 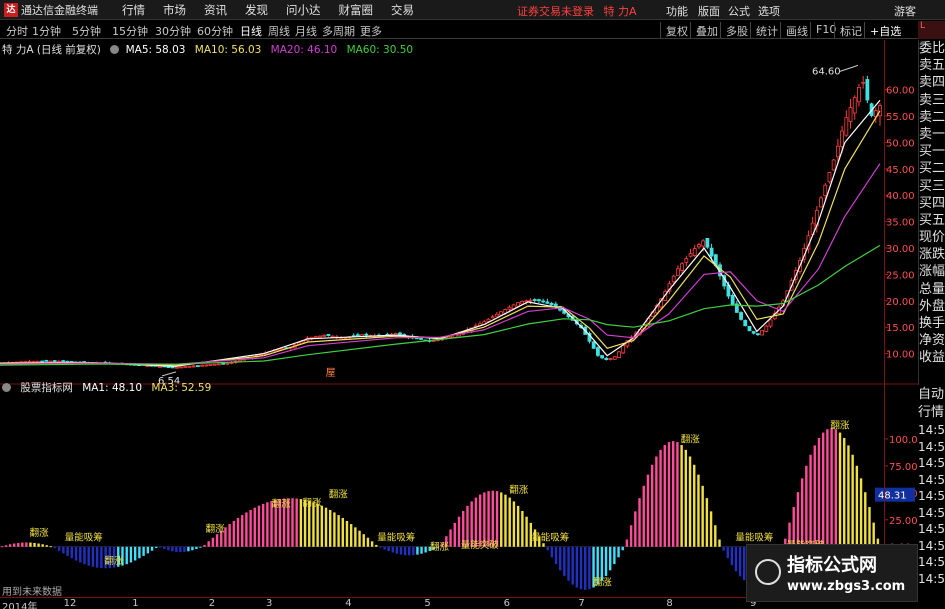 What do you see at coordinates (17, 31) in the screenshot?
I see `tf-intraday: 分时` at bounding box center [17, 31].